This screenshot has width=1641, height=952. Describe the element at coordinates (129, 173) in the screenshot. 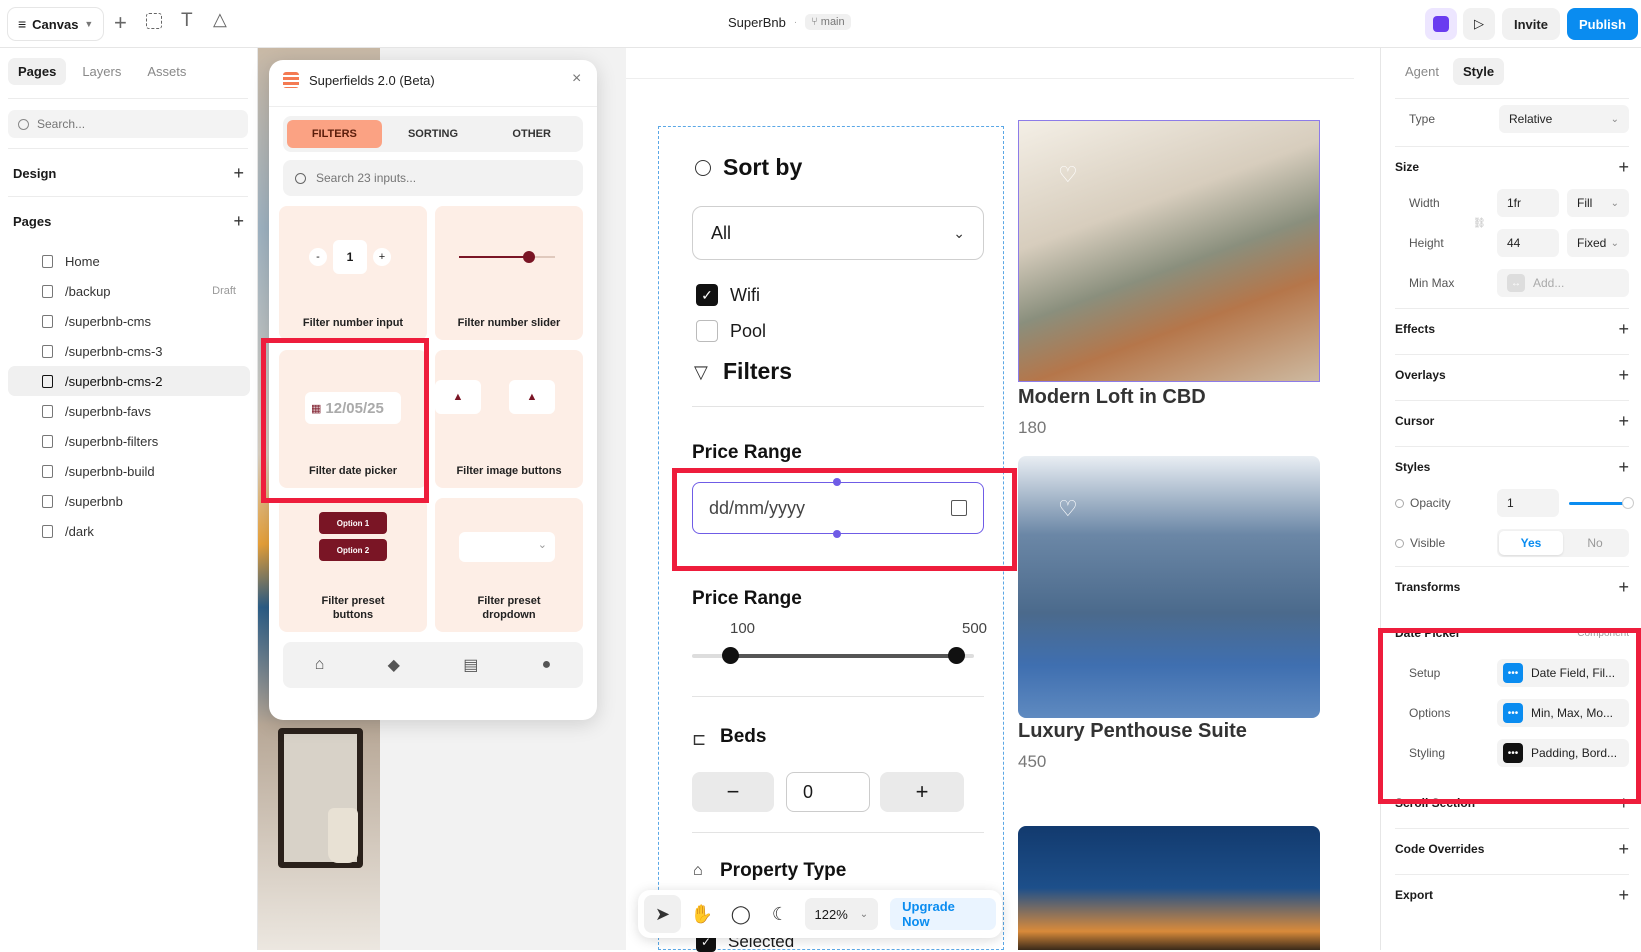

I see `design-section-header: Design +` at that location.